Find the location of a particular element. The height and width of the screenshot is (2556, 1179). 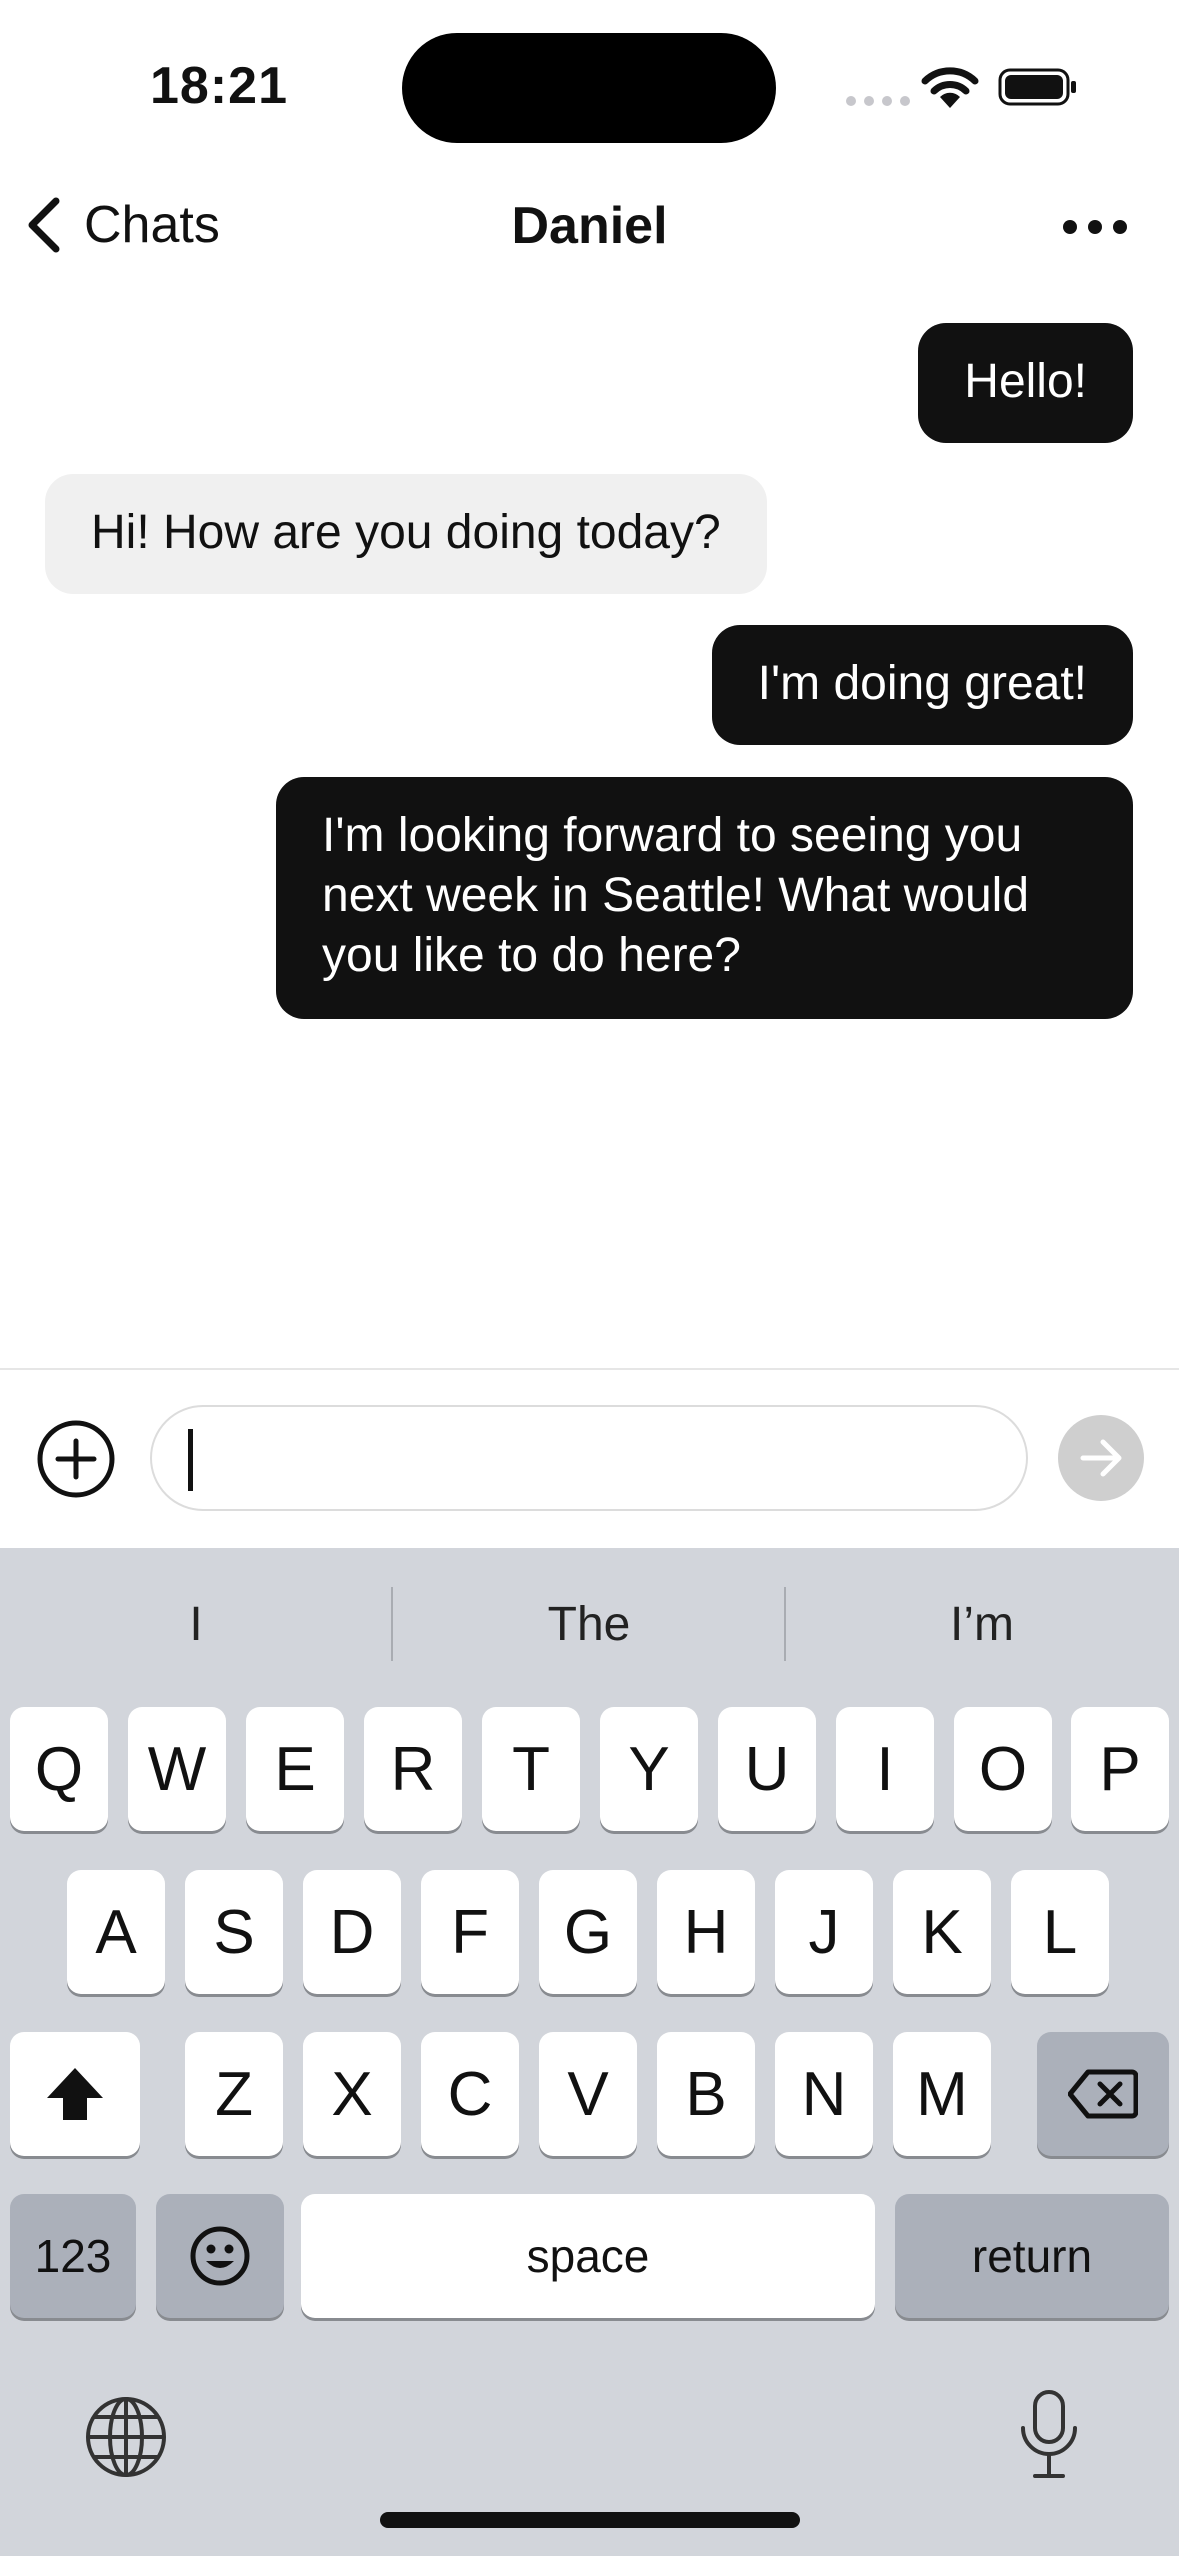

shift-key is located at coordinates (75, 2094).